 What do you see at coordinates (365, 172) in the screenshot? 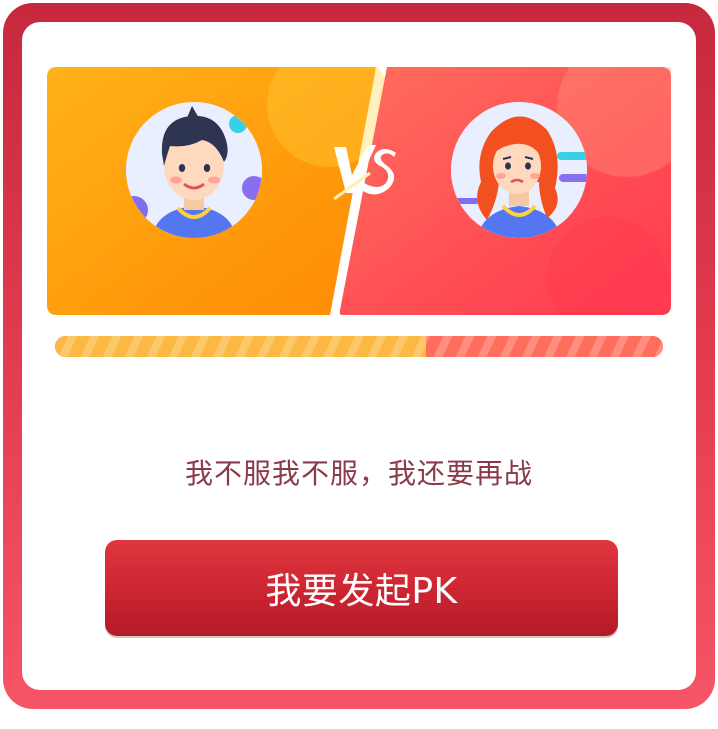
I see `vs-icon` at bounding box center [365, 172].